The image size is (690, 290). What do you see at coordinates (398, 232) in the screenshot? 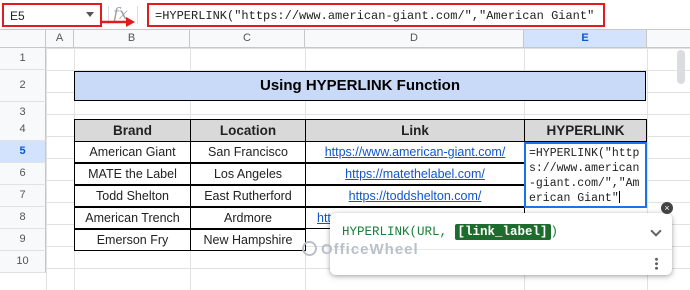
I see `syntax-prefix: HYPERLINK(URL,` at bounding box center [398, 232].